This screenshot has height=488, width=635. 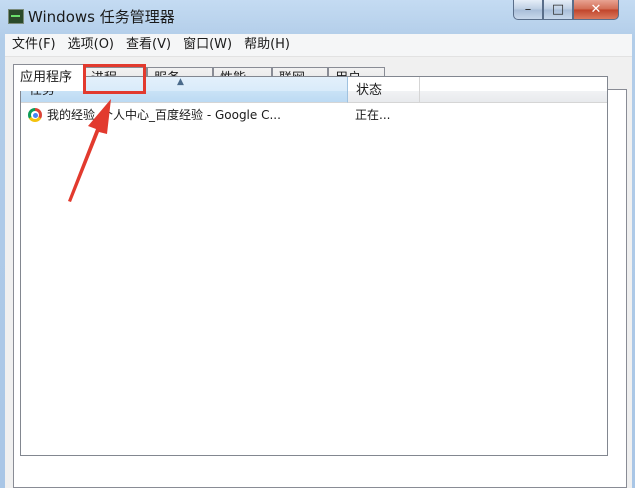 I want to click on annotation-arrow-shape, so click(x=89, y=150).